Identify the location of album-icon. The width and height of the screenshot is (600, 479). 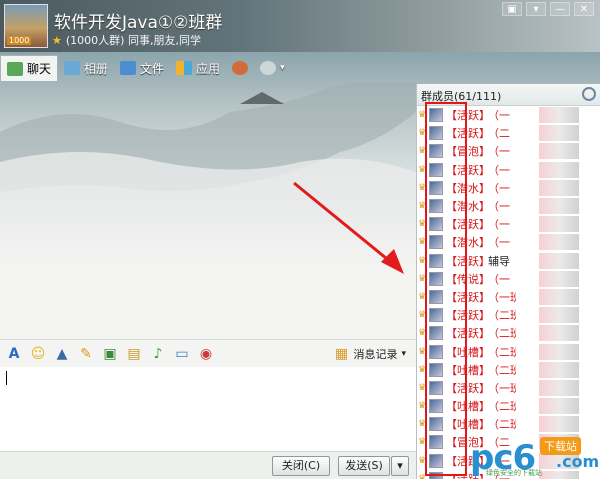
(72, 68).